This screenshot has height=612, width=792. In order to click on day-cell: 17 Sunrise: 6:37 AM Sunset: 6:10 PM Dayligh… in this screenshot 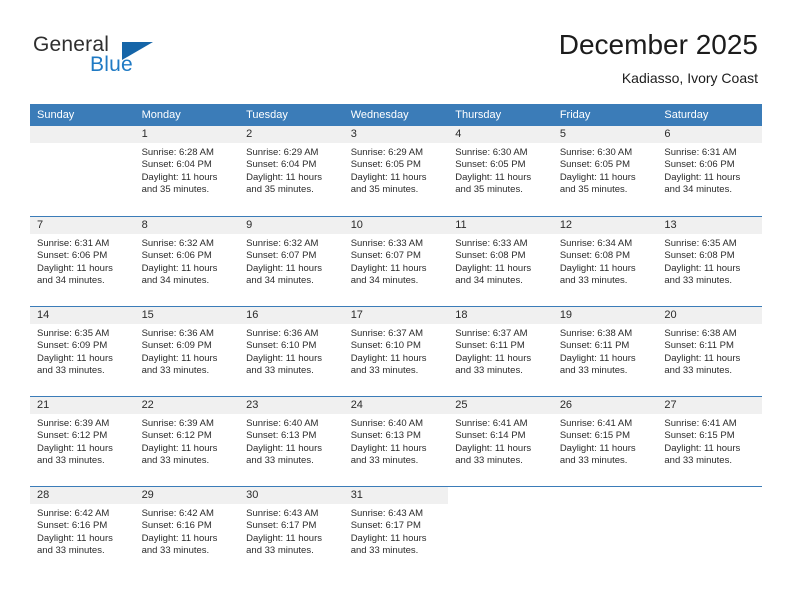, I will do `click(396, 351)`.